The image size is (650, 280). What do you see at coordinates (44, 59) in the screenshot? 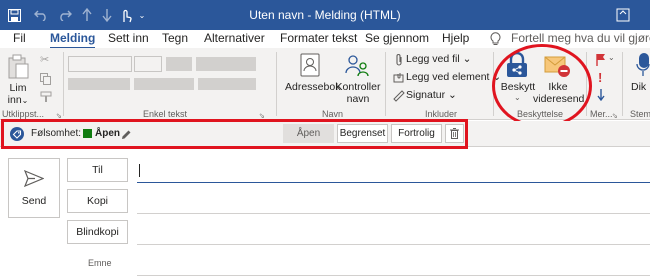
I see `cut-icon: ✂` at bounding box center [44, 59].